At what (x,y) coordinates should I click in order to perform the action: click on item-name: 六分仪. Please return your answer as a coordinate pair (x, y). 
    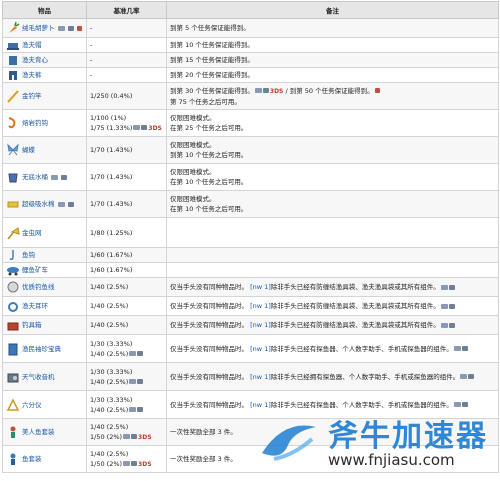
    Looking at the image, I should click on (32, 405).